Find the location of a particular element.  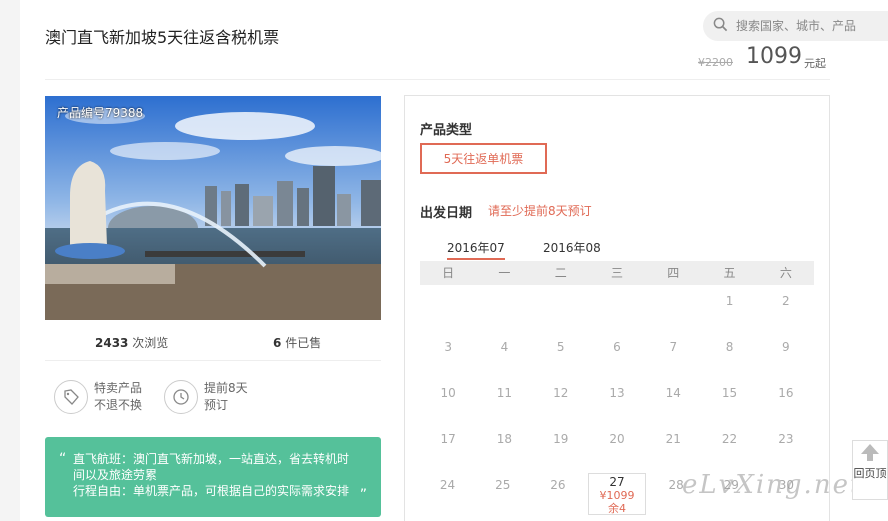

calendar-week: 10 11 12 13 14 15 16 is located at coordinates (617, 400).